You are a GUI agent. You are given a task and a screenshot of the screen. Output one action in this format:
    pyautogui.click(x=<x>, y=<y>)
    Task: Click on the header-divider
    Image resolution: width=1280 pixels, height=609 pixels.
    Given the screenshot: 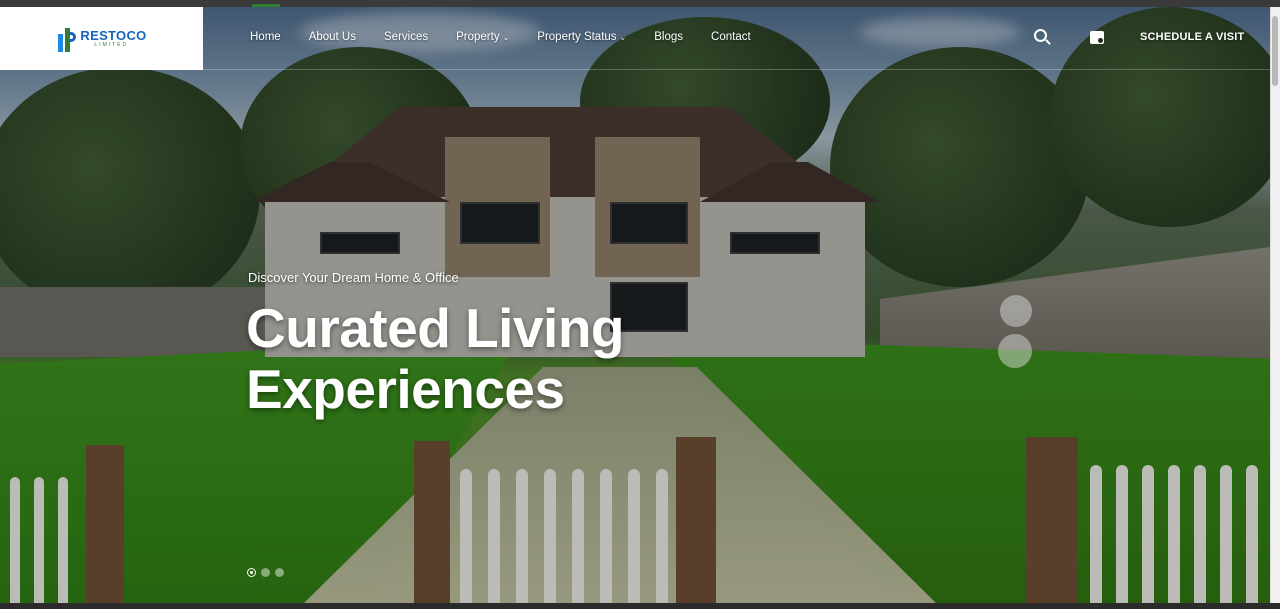 What is the action you would take?
    pyautogui.click(x=736, y=69)
    